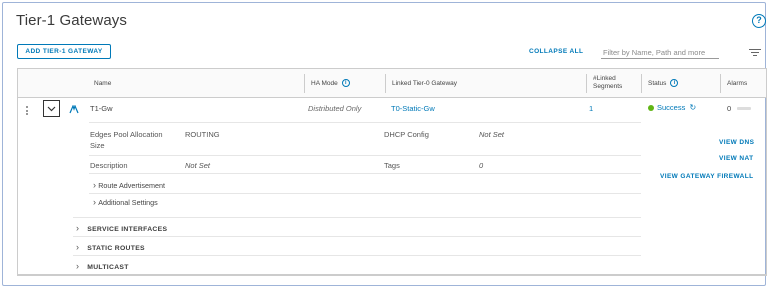 The height and width of the screenshot is (288, 768). What do you see at coordinates (125, 202) in the screenshot?
I see `additional-settings-toggle: › Additional Settings` at bounding box center [125, 202].